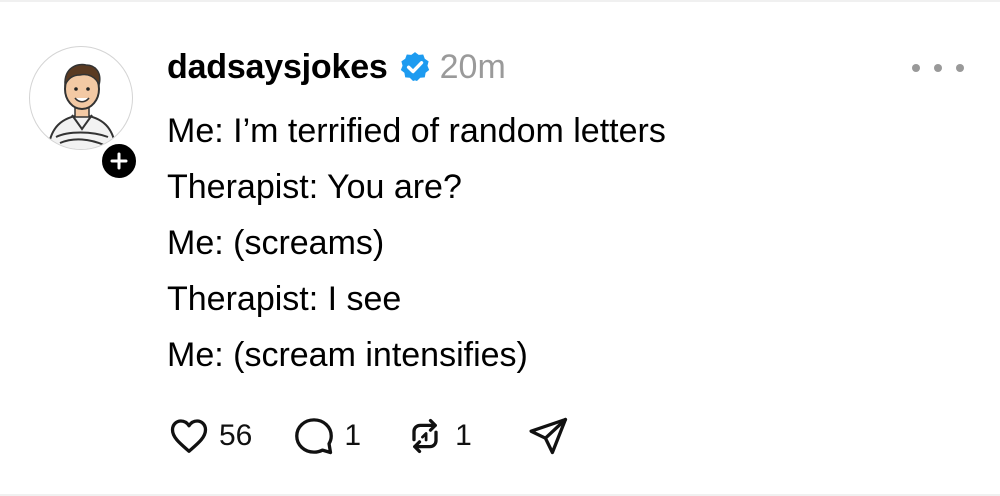  What do you see at coordinates (82, 106) in the screenshot?
I see `avatar-illustration` at bounding box center [82, 106].